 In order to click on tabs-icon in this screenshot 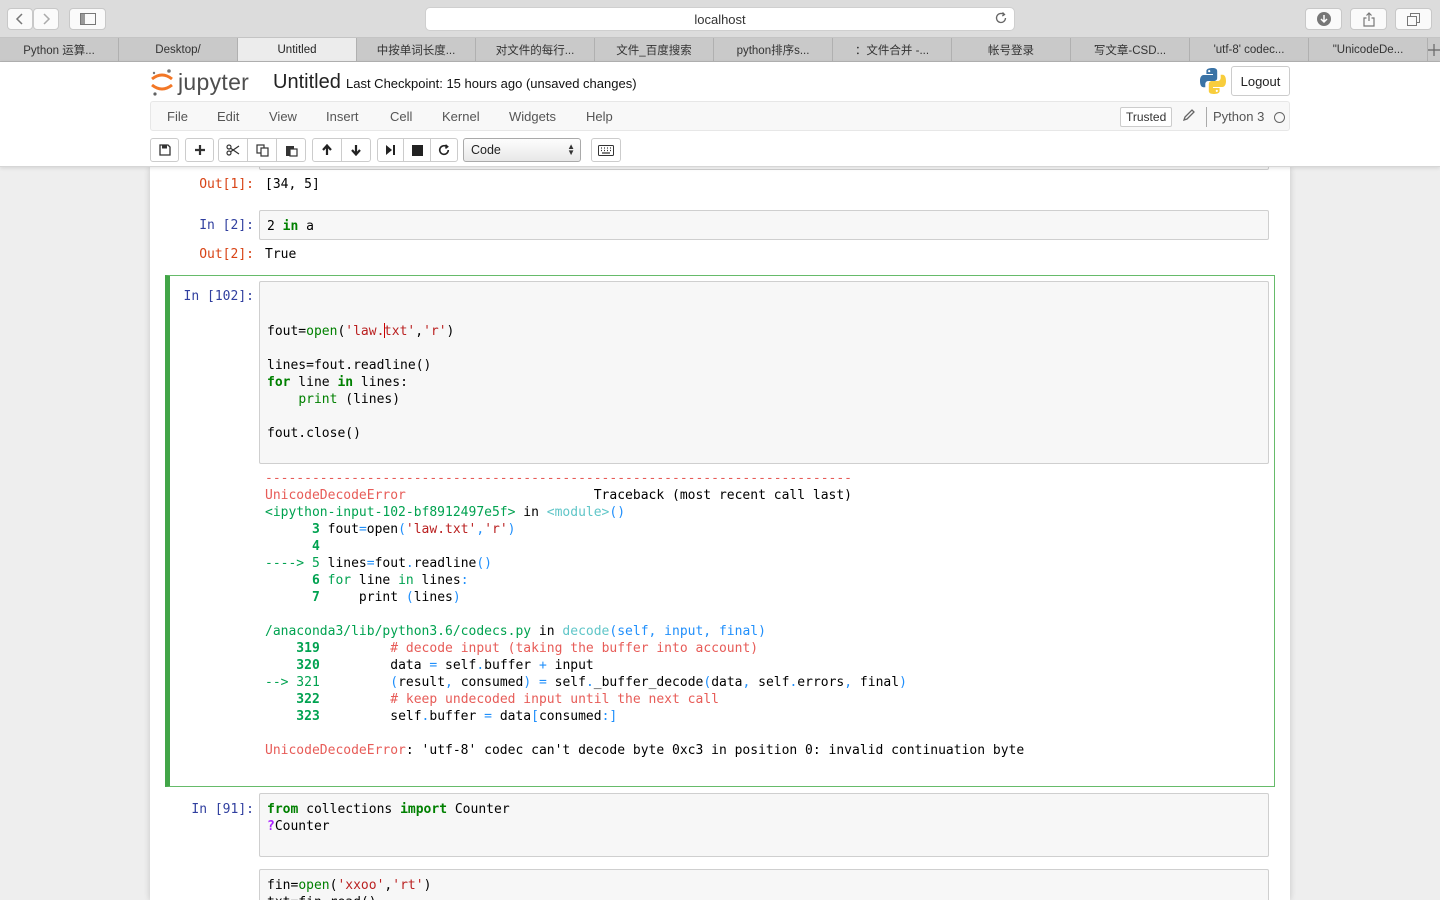, I will do `click(1413, 19)`.